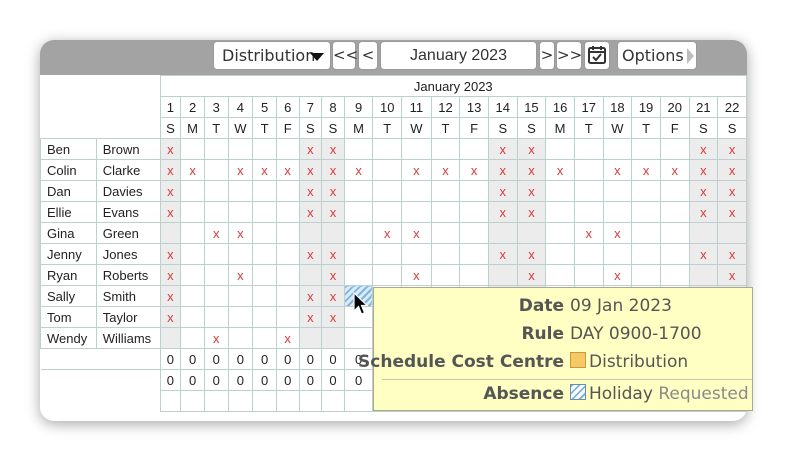  Describe the element at coordinates (657, 55) in the screenshot. I see `options-button: Options` at that location.